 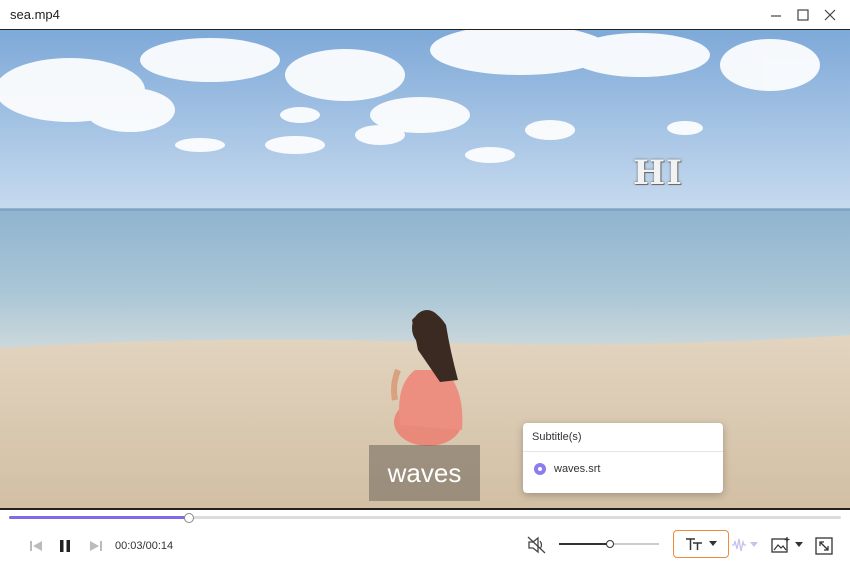 I want to click on volume-fill, so click(x=584, y=544).